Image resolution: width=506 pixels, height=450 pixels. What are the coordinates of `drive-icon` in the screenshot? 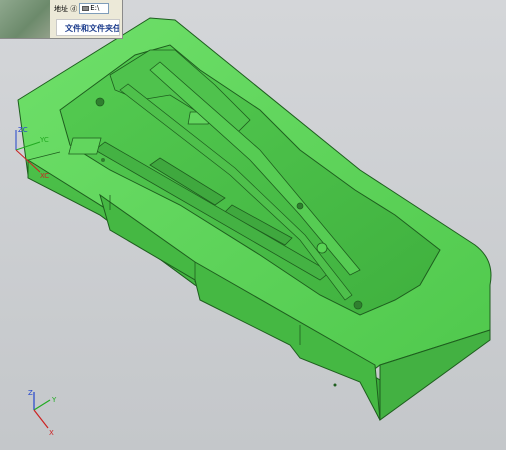 It's located at (86, 8).